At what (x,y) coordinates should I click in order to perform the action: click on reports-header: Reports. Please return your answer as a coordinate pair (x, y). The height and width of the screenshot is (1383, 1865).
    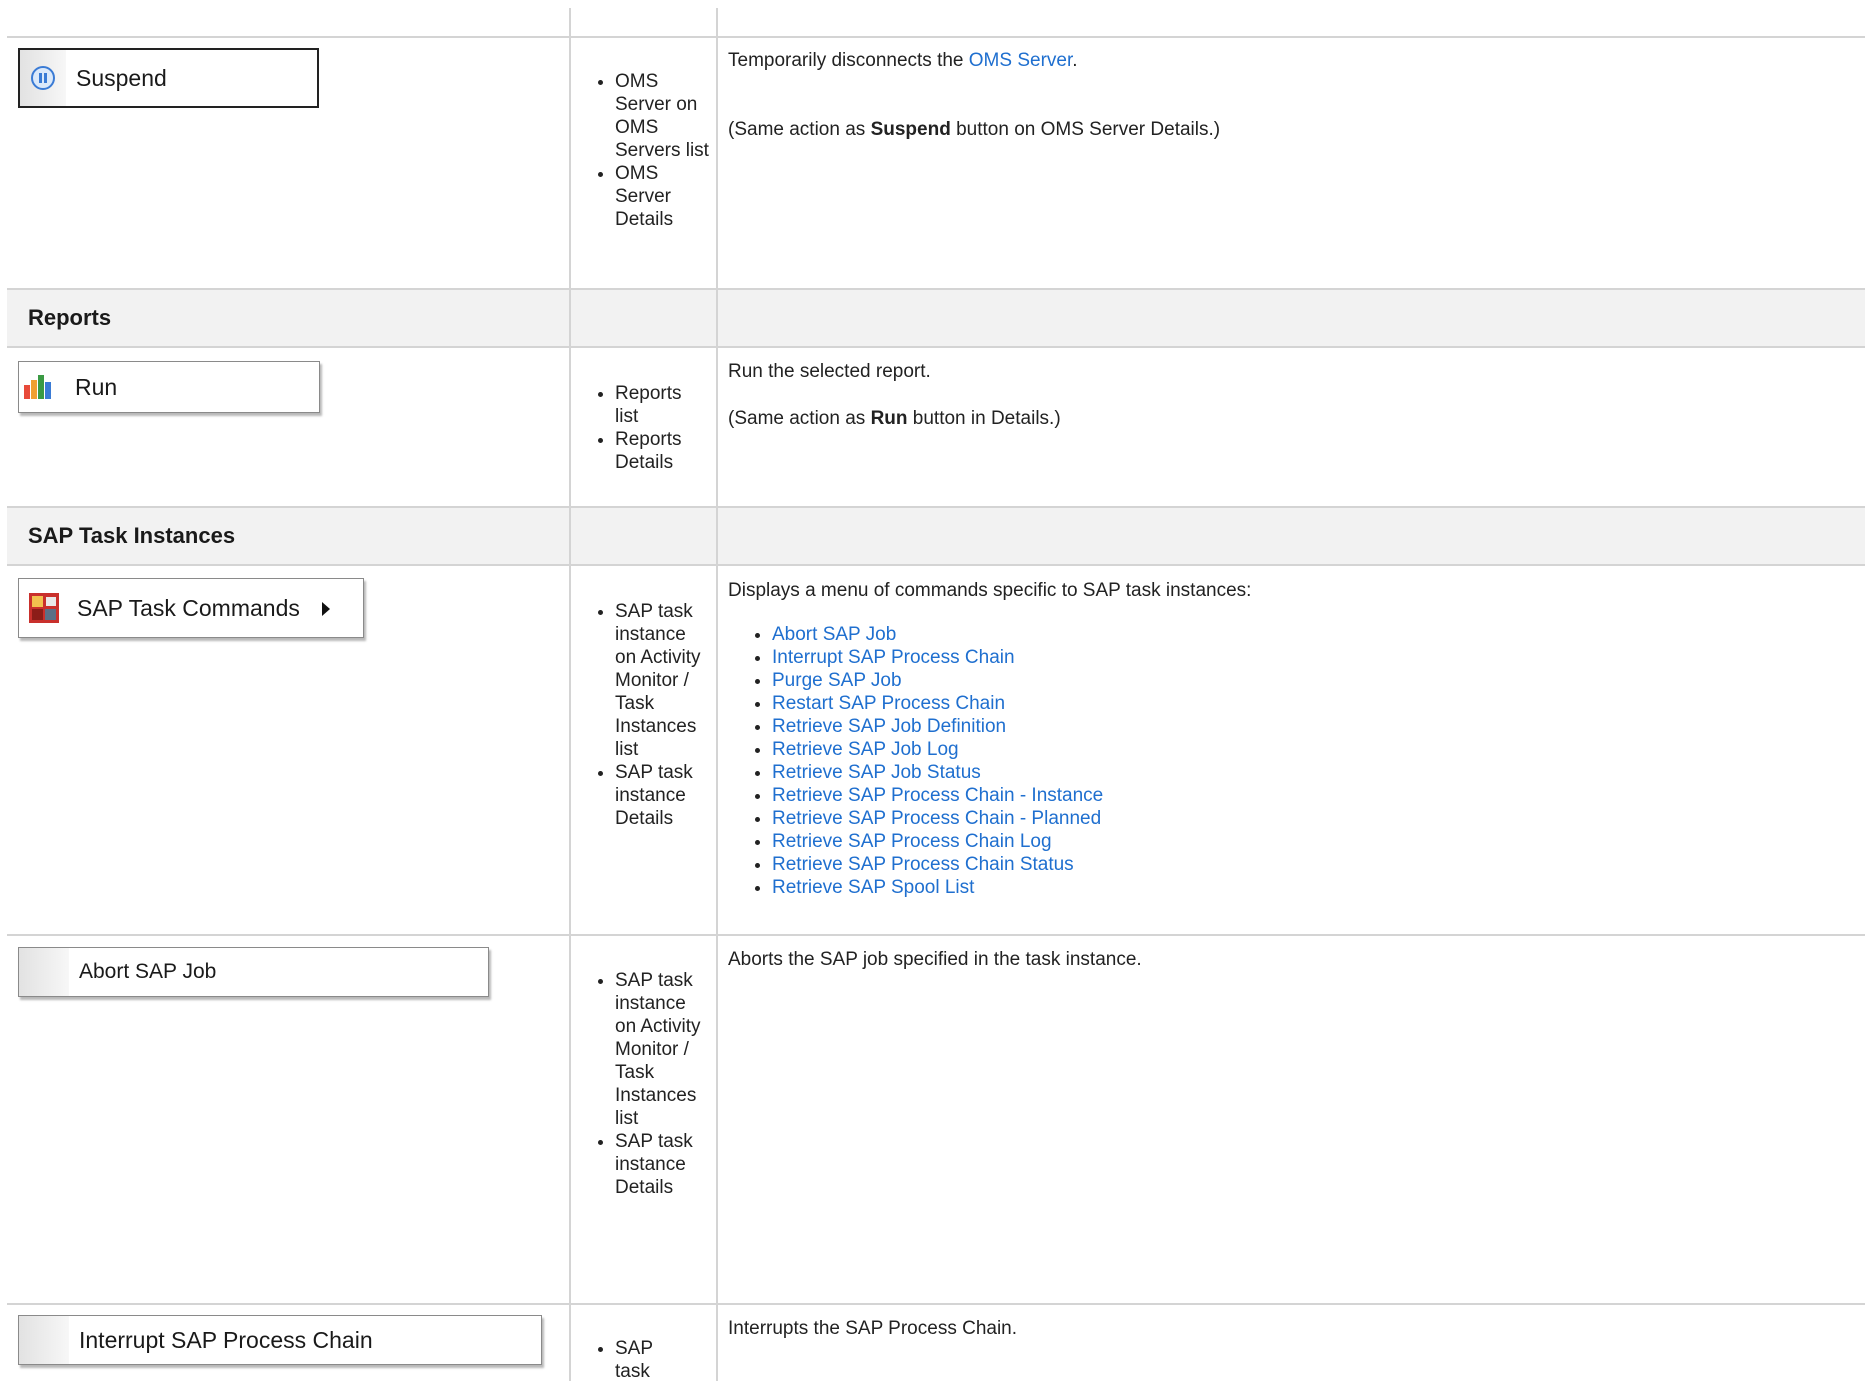
    Looking at the image, I should click on (70, 317).